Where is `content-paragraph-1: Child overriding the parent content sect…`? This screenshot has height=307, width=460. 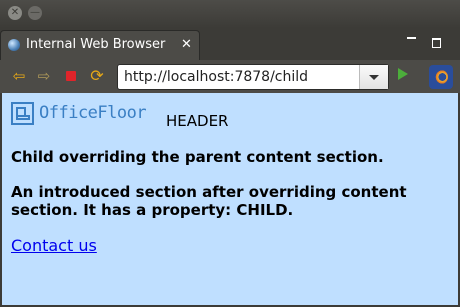 content-paragraph-1: Child overriding the parent content sect… is located at coordinates (197, 157).